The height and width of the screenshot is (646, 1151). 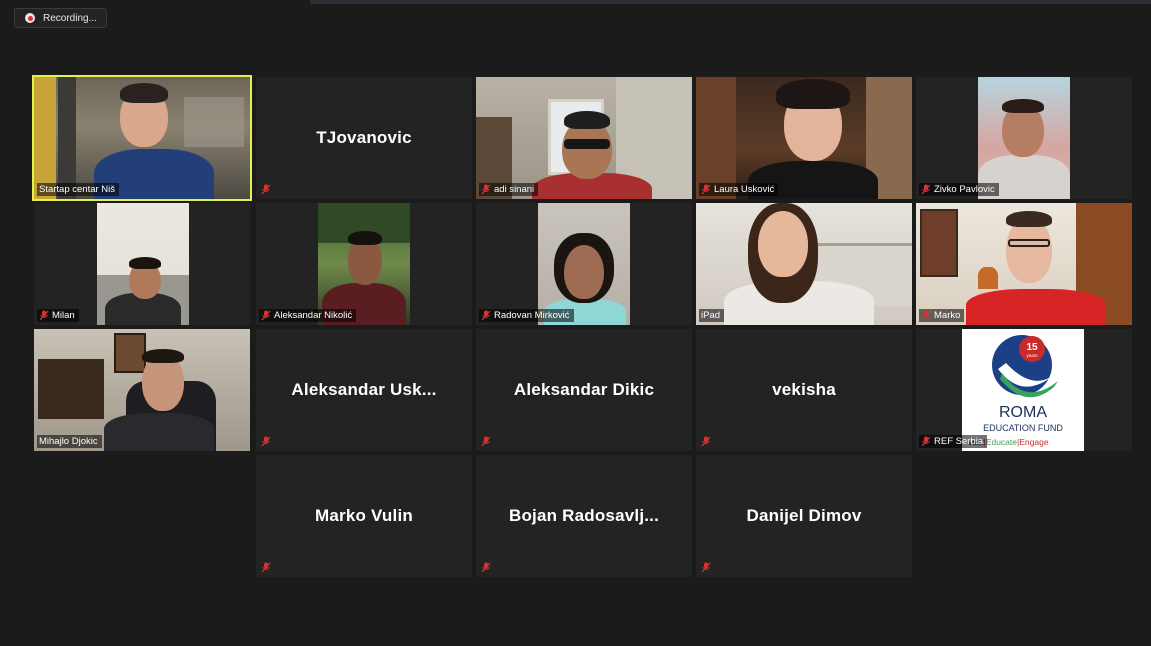 I want to click on participant-name: REF Serbia, so click(x=959, y=441).